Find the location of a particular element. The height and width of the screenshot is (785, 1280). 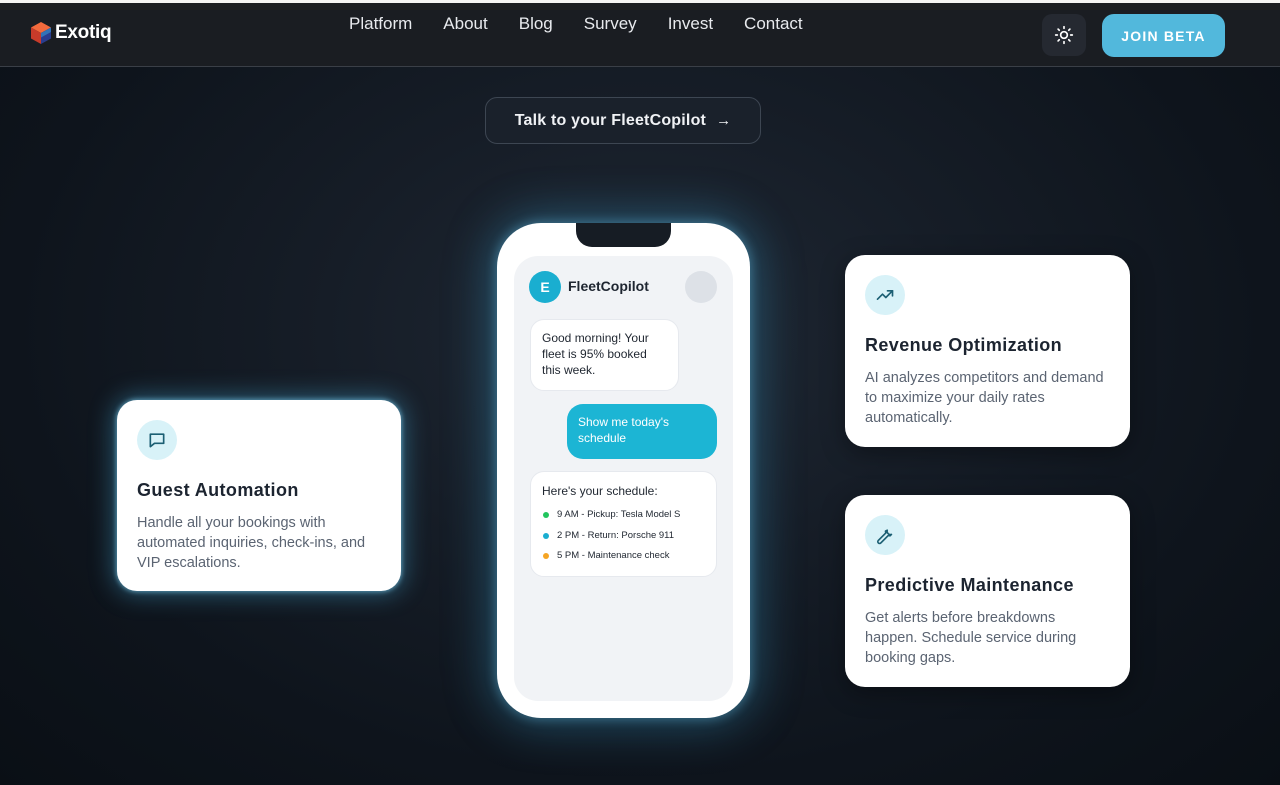

feature-title: Guest Automation is located at coordinates (218, 490).